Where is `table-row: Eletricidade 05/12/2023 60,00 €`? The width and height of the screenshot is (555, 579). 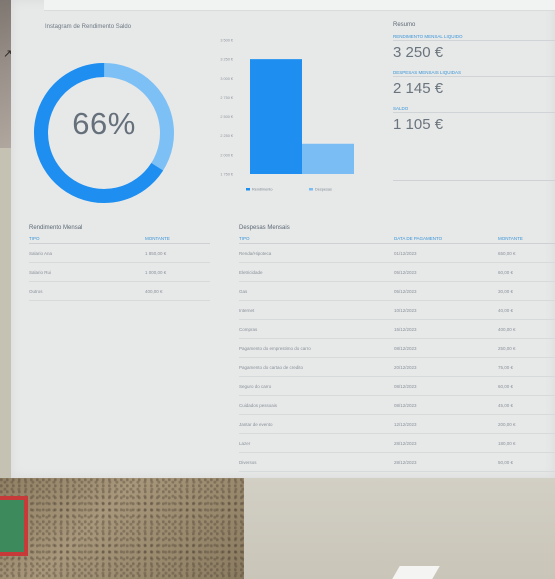
table-row: Eletricidade 05/12/2023 60,00 € is located at coordinates (397, 272).